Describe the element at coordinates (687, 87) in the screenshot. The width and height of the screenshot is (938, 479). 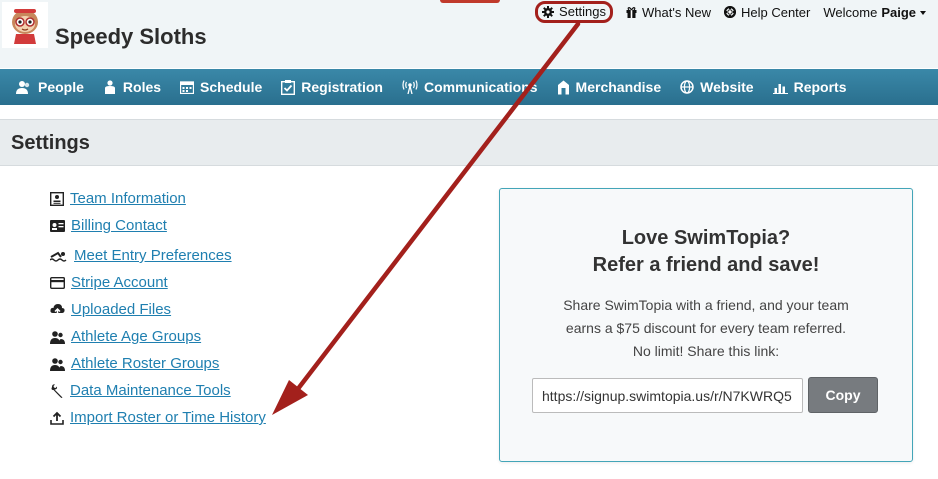
I see `globe-icon` at that location.